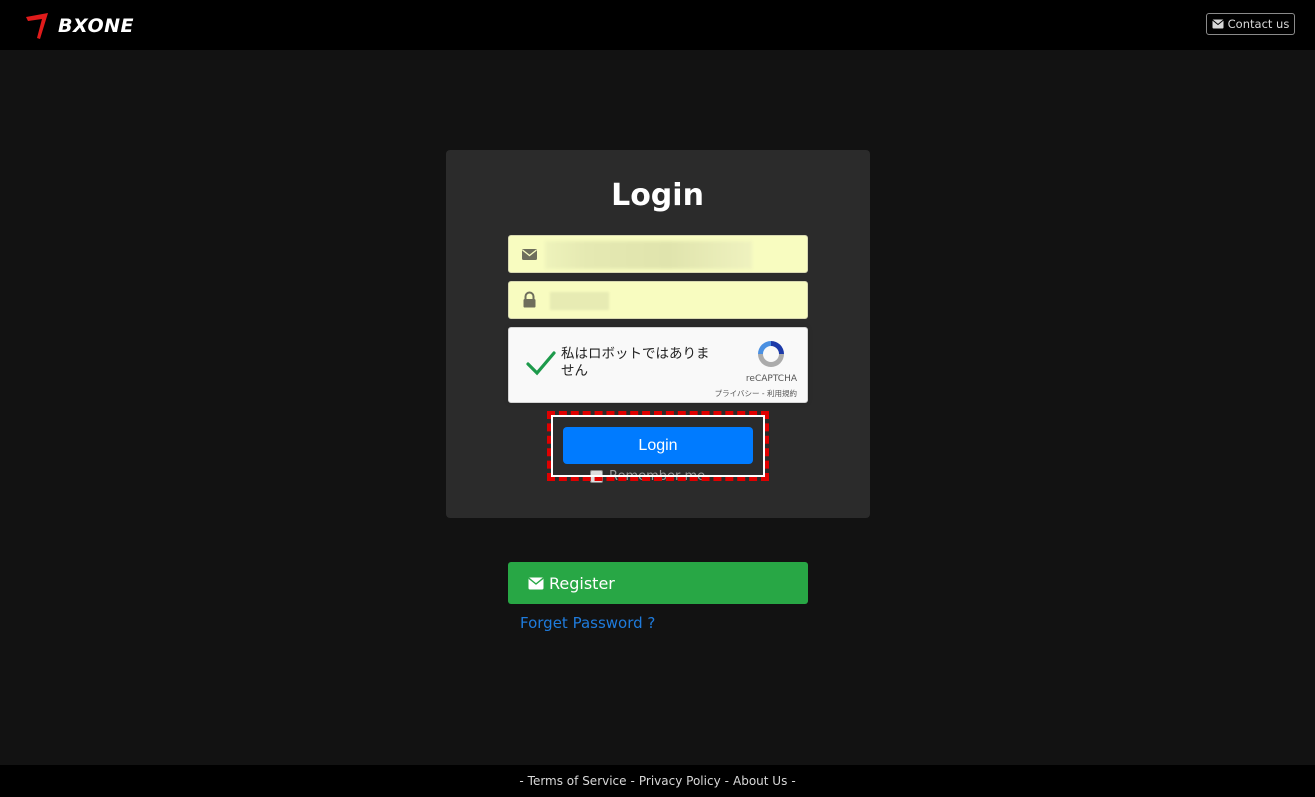 The height and width of the screenshot is (797, 1315). I want to click on top-navbar: BXONE Contact us, so click(657, 25).